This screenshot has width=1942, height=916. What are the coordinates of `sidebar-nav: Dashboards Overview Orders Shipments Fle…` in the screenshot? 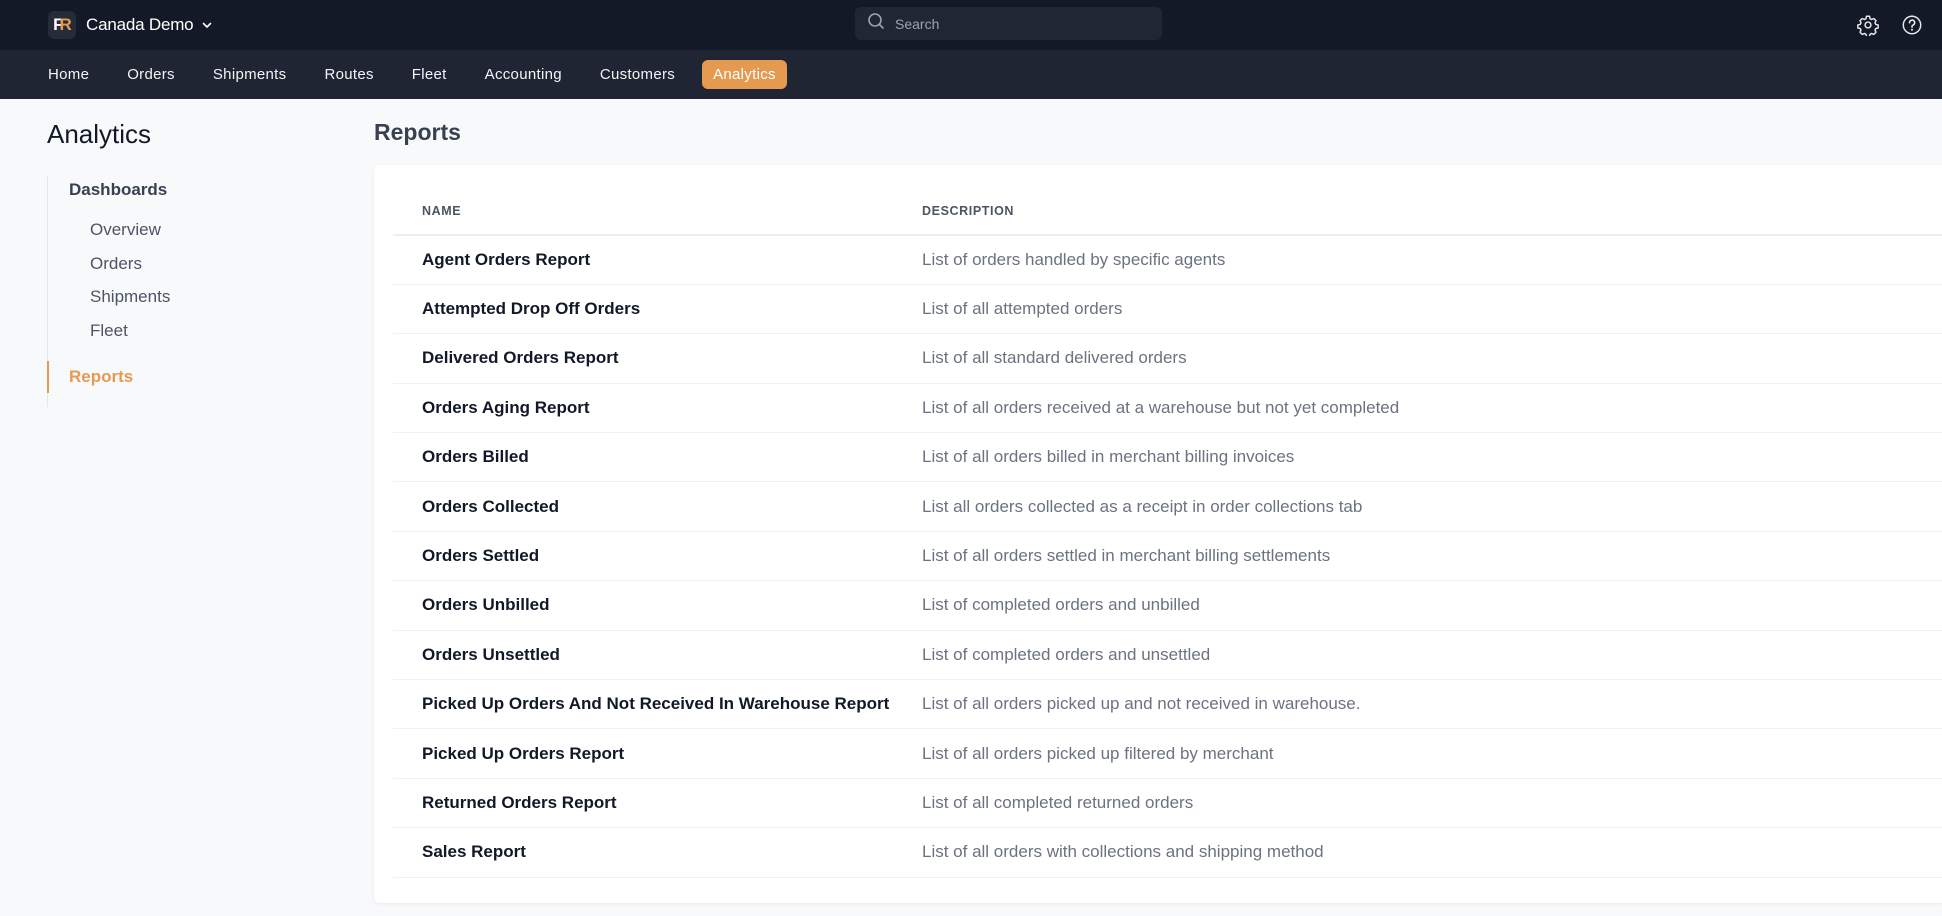 It's located at (210, 291).